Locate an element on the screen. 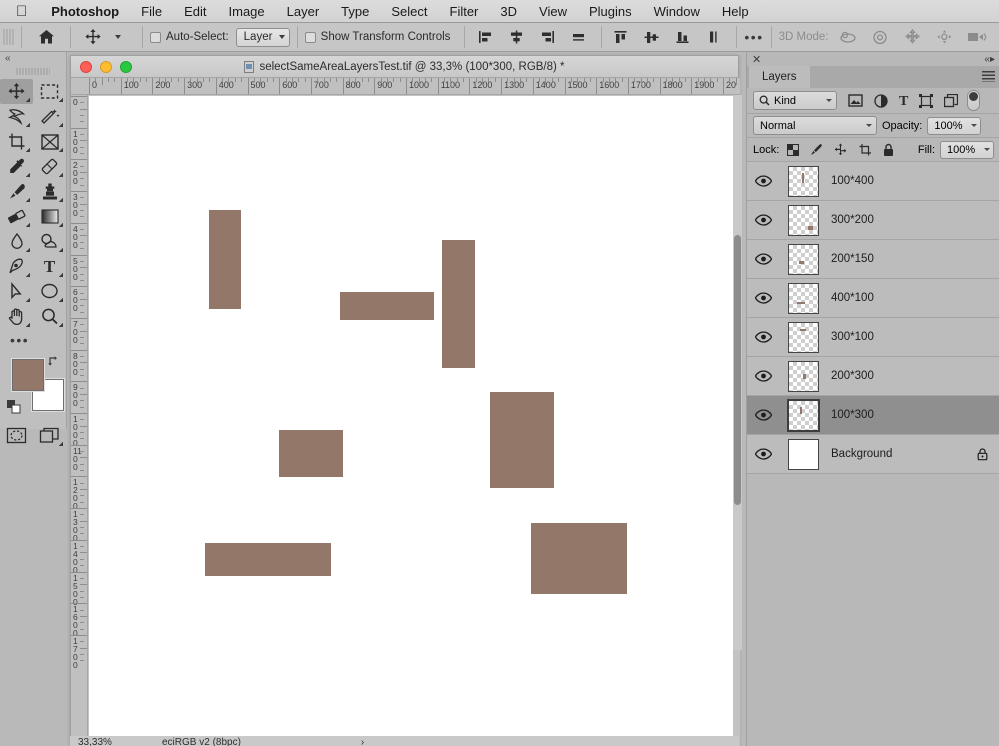 The height and width of the screenshot is (746, 999). menu-layer: Layer is located at coordinates (303, 11).